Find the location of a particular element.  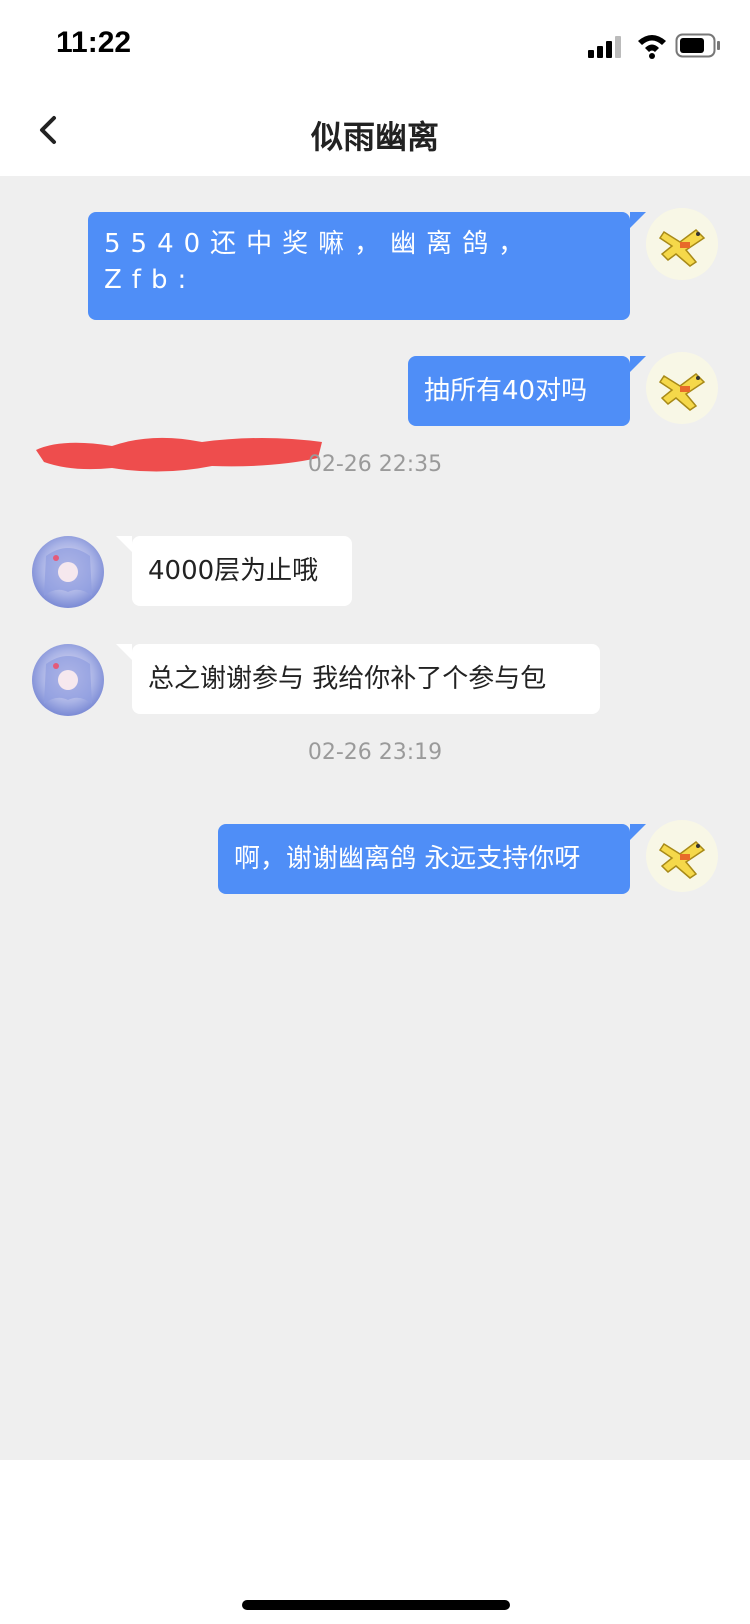

signal-icon is located at coordinates (604, 47).